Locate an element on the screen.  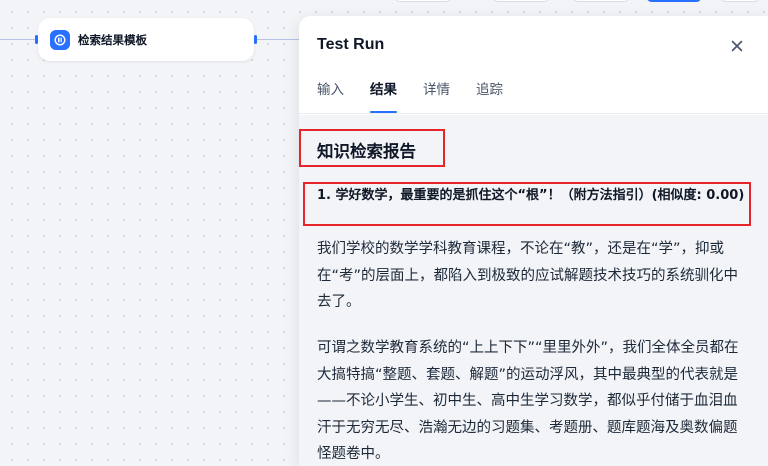
panel-tabs: 输入 结果 详情 追踪 is located at coordinates (423, 95).